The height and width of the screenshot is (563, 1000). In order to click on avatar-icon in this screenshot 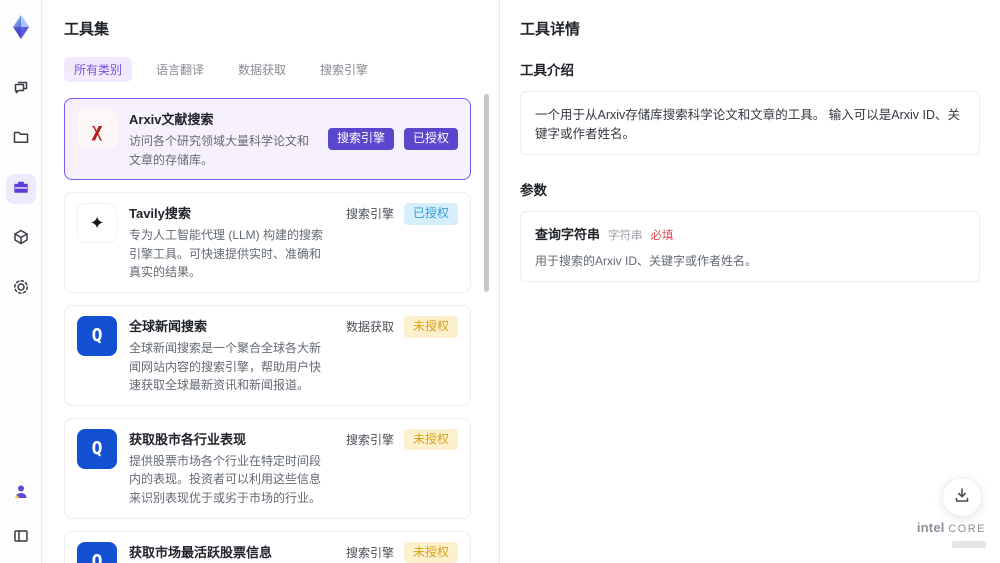, I will do `click(21, 494)`.